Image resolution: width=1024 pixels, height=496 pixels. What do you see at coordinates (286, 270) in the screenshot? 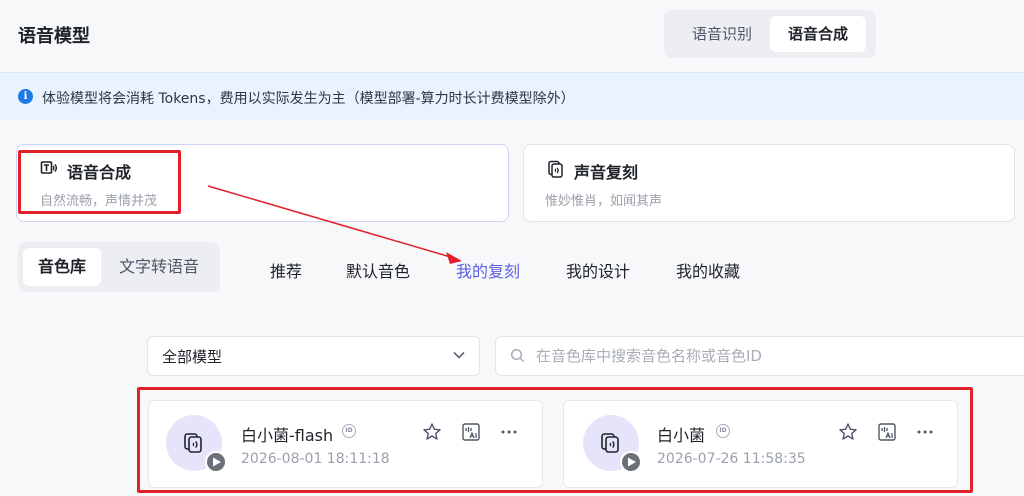
I see `category-tab-recommended: 推荐` at bounding box center [286, 270].